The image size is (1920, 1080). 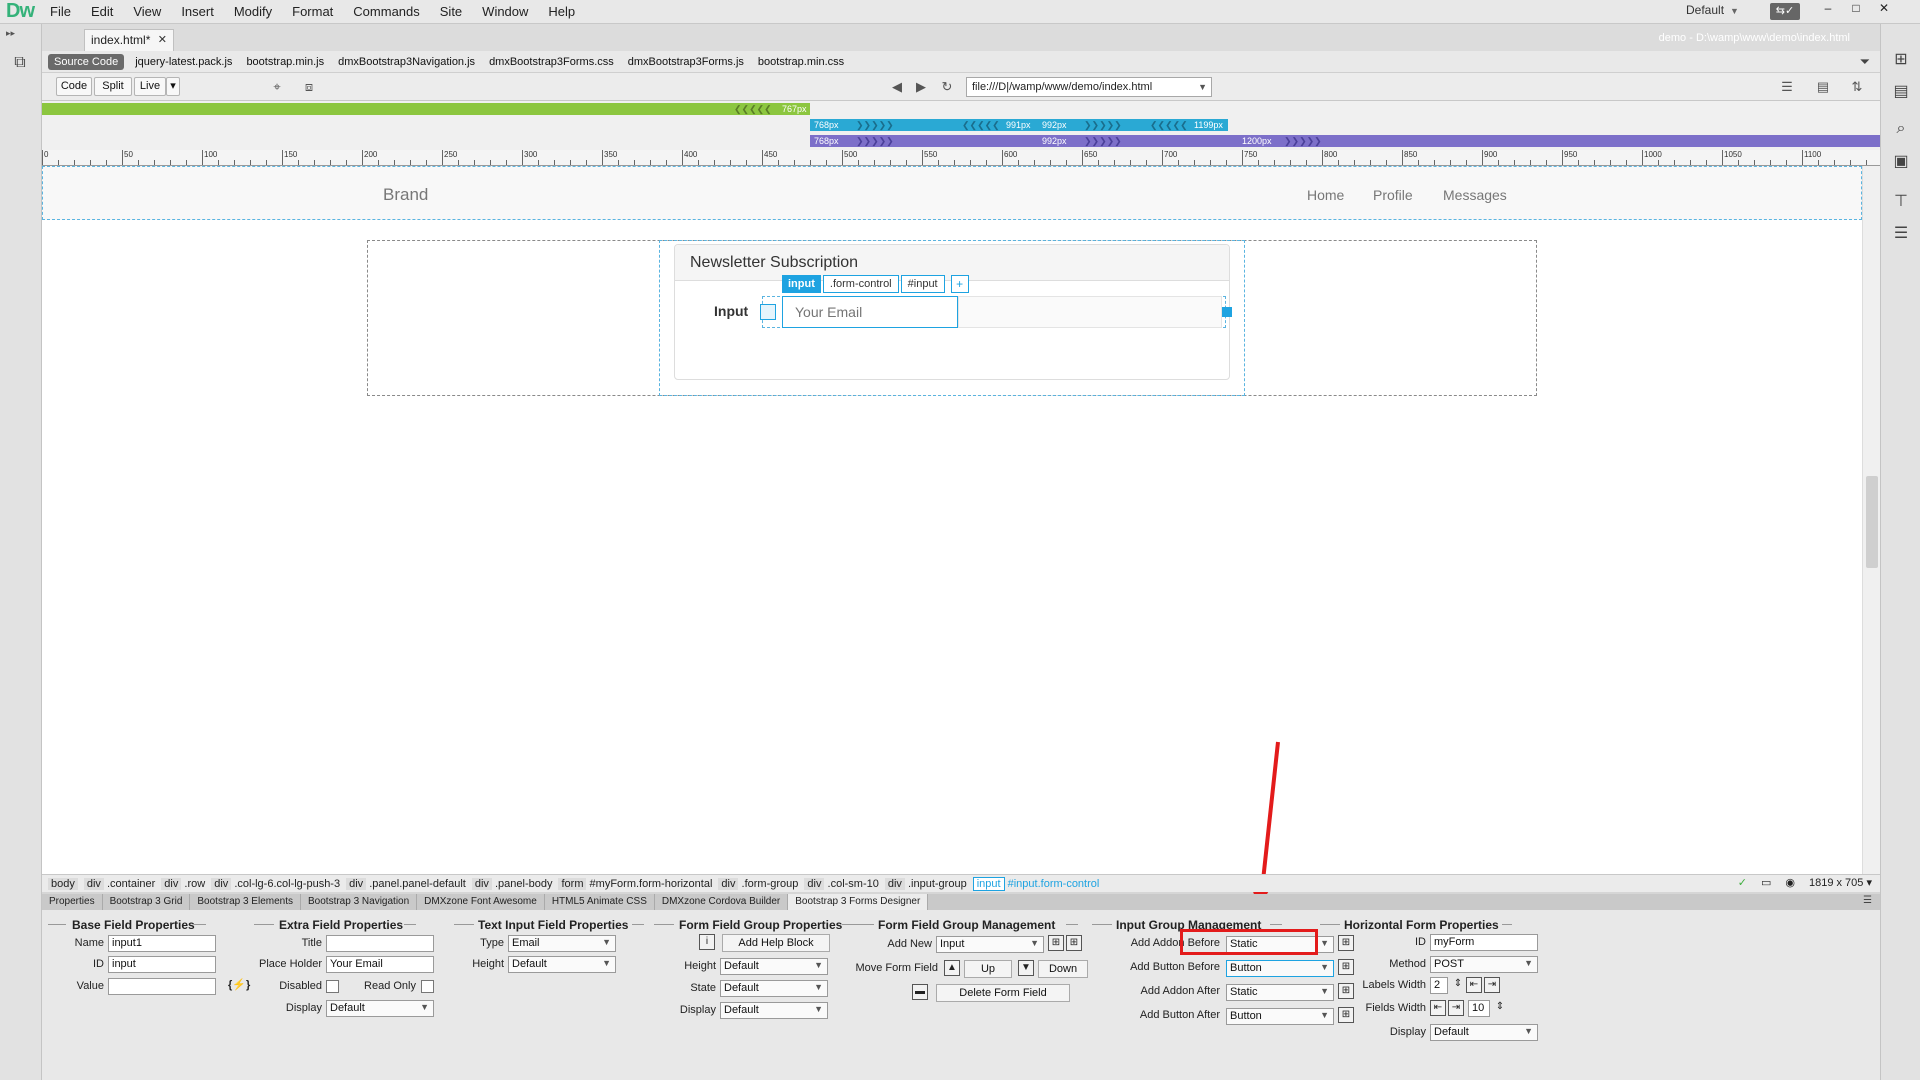 What do you see at coordinates (801, 284) in the screenshot?
I see `hud-tag-name: input` at bounding box center [801, 284].